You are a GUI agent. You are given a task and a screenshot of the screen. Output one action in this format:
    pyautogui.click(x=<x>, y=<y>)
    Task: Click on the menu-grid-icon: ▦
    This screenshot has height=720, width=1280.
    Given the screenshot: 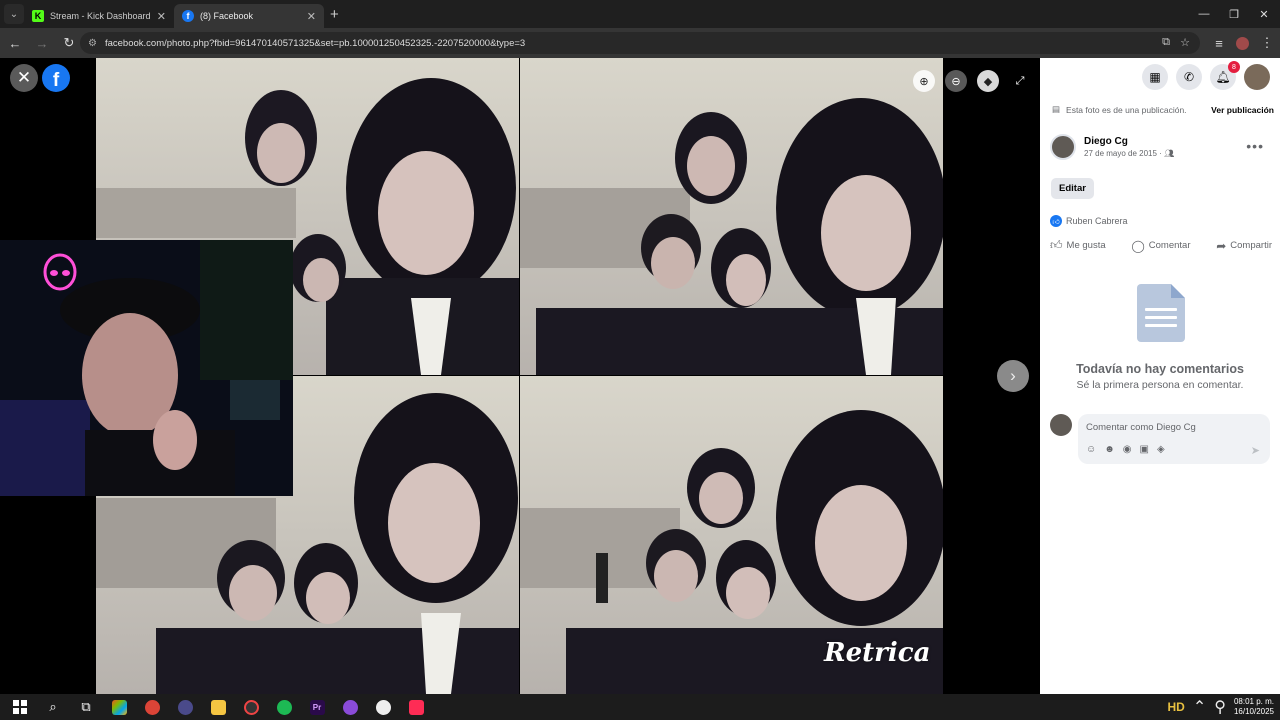 What is the action you would take?
    pyautogui.click(x=1155, y=77)
    